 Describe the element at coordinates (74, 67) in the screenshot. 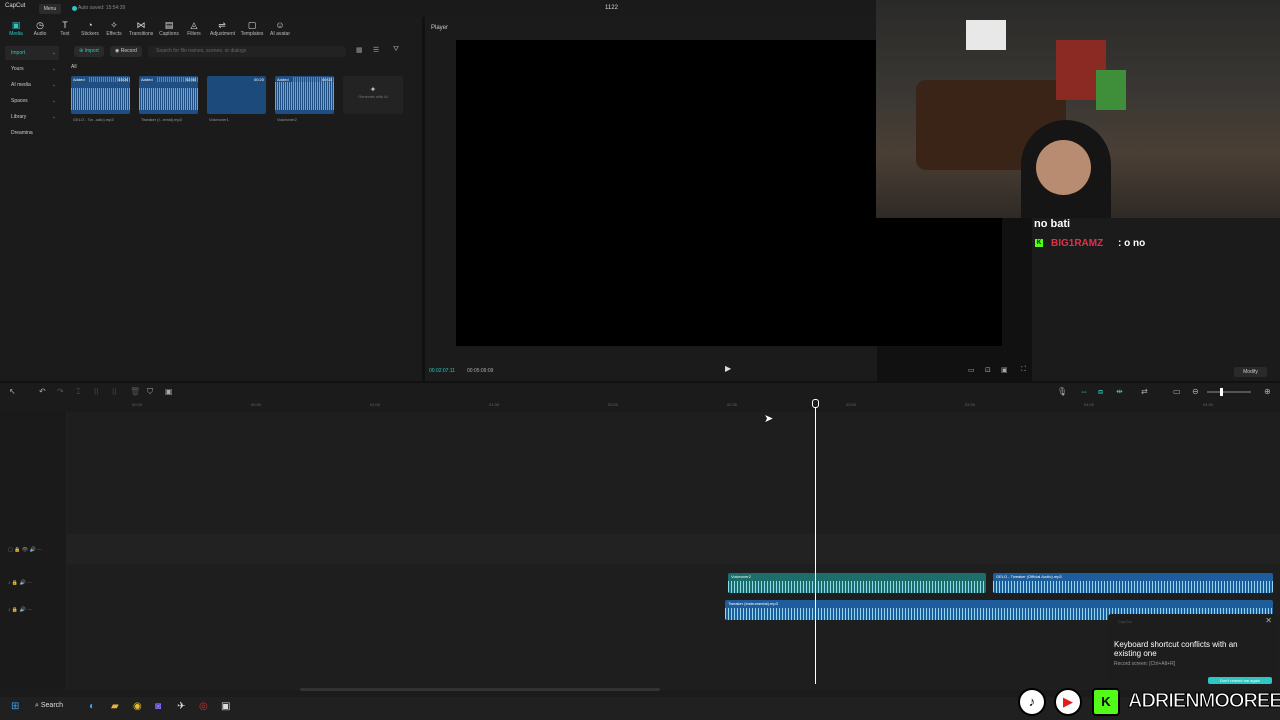

I see `filter-all: All` at that location.